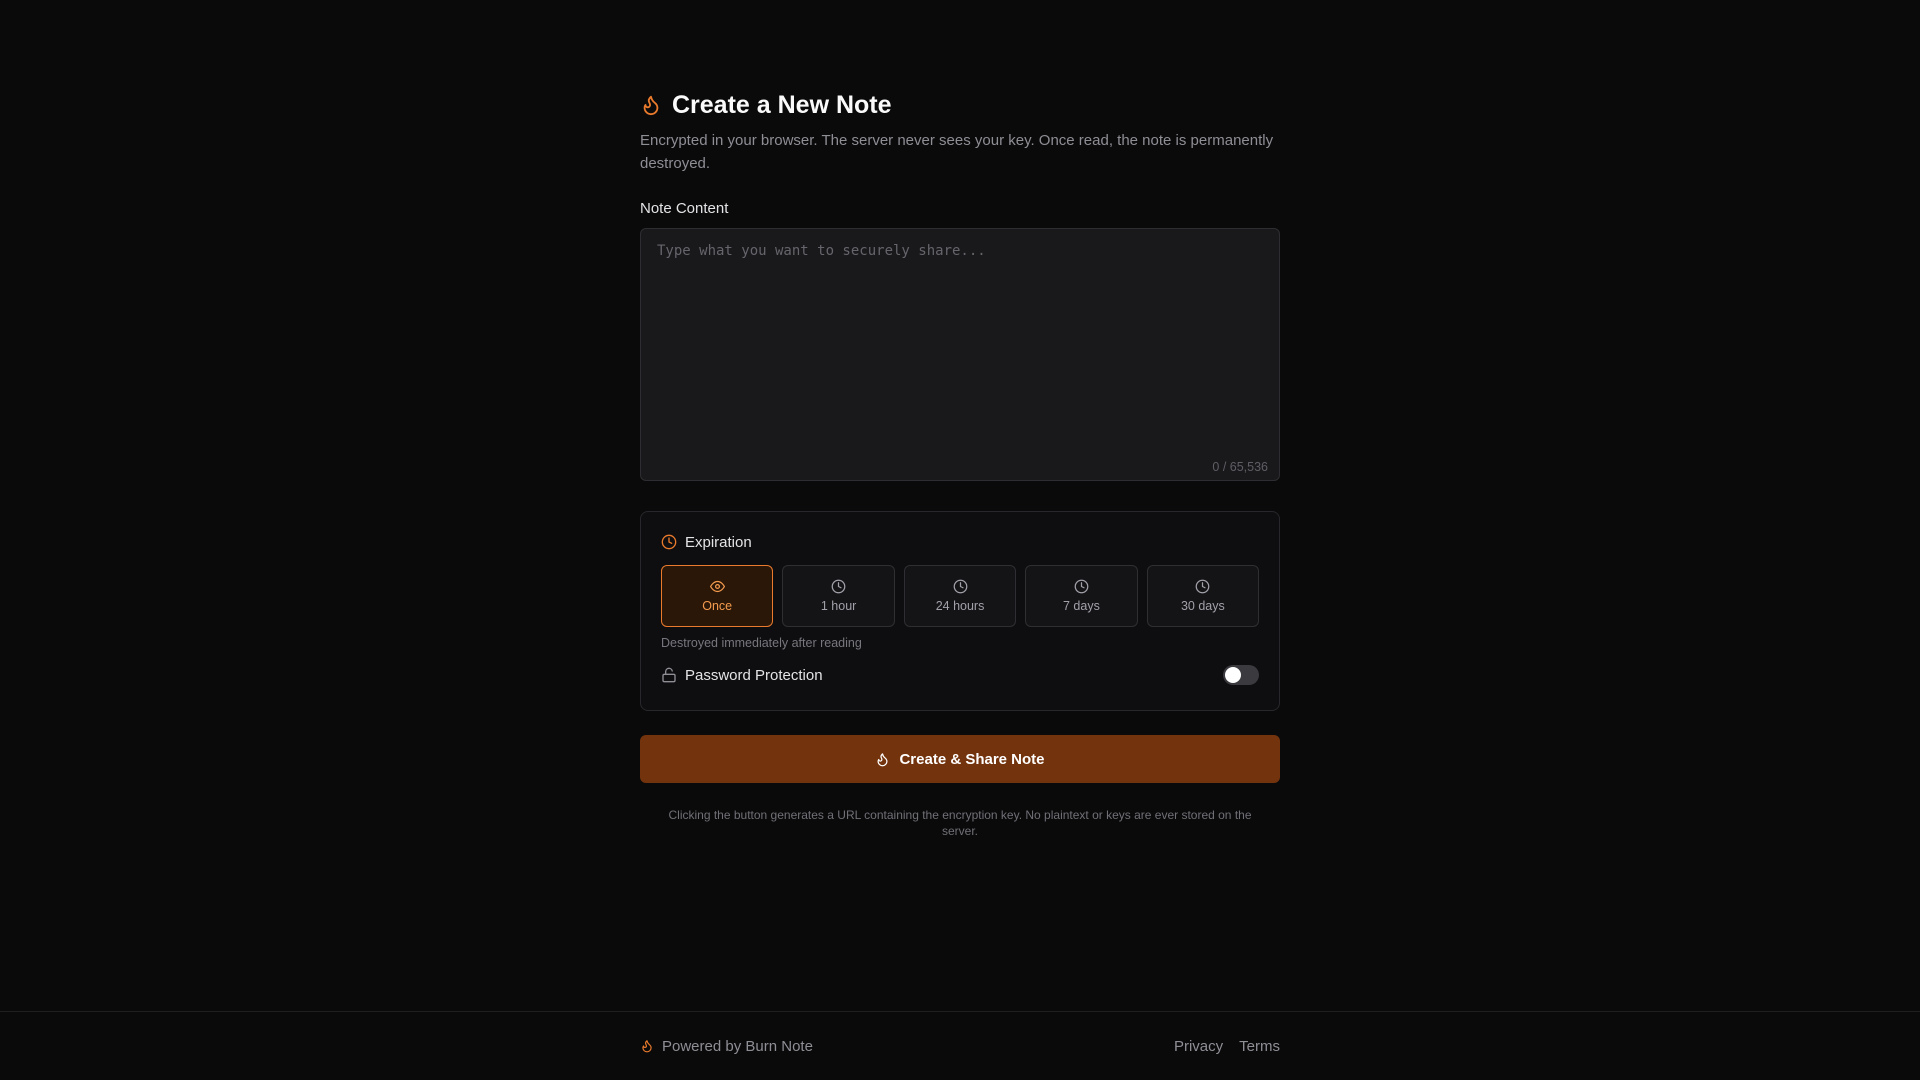  Describe the element at coordinates (669, 675) in the screenshot. I see `lock-icon` at that location.